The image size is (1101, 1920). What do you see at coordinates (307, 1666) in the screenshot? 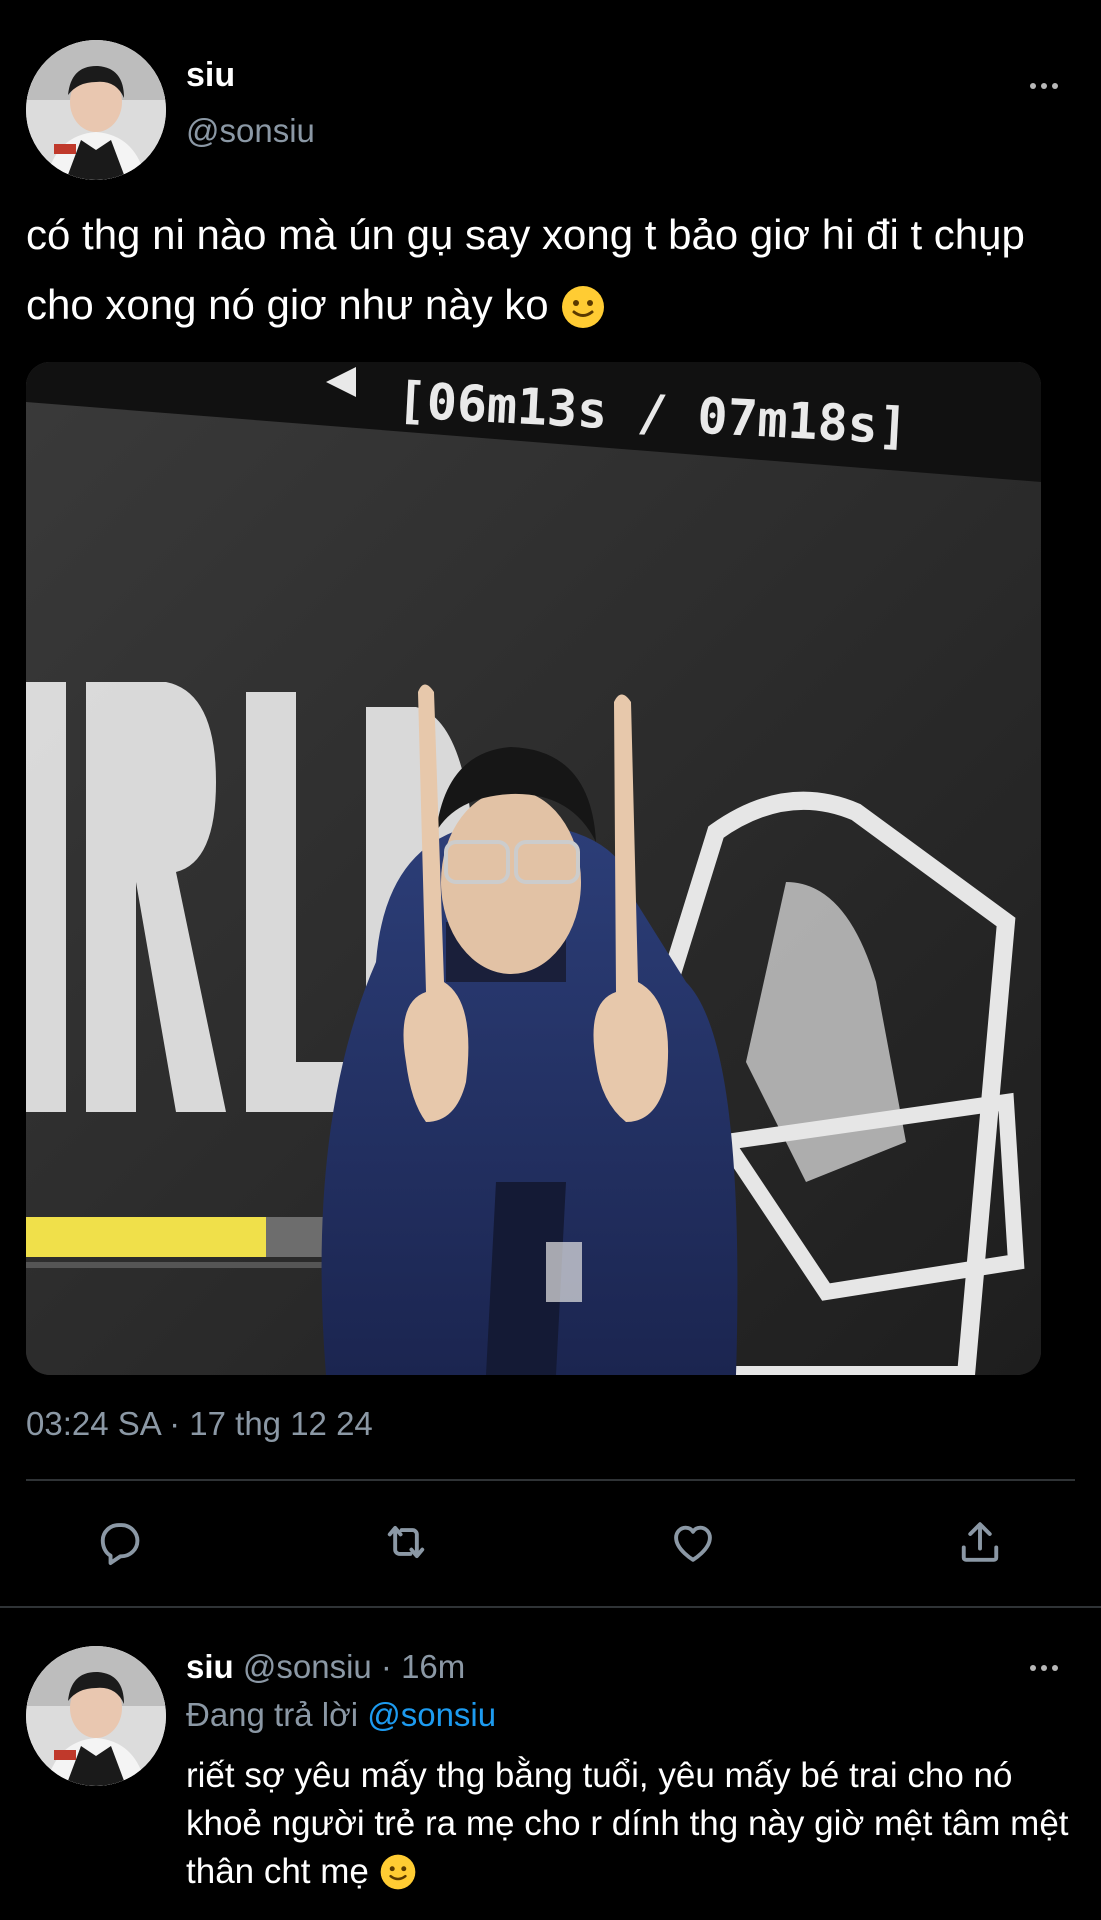
I see `reply-author-handle: @sonsiu` at bounding box center [307, 1666].